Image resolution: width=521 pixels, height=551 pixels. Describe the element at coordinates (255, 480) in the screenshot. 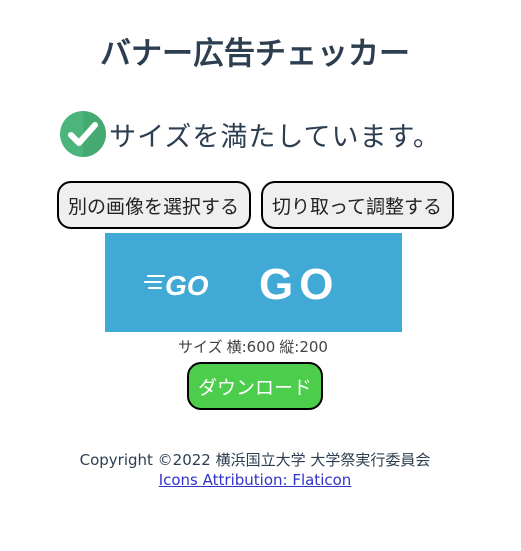

I see `icons-attribution-link: Icons Attribution: Flaticon` at that location.